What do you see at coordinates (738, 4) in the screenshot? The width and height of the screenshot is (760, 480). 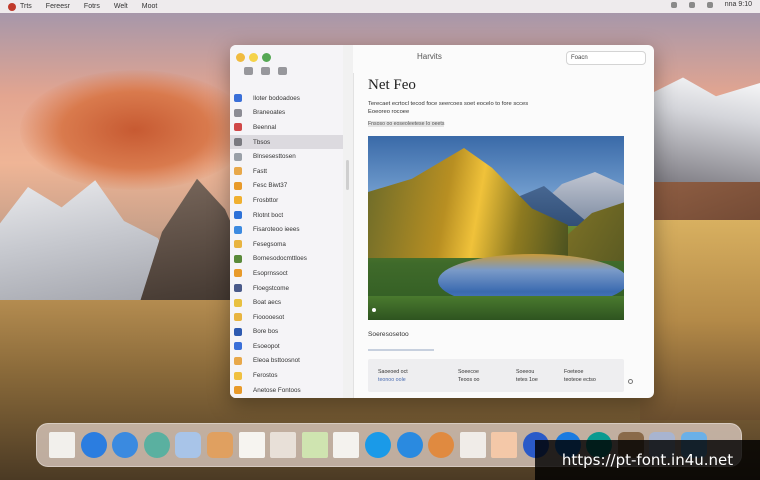 I see `menu-bar-clock: nna 9:10` at bounding box center [738, 4].